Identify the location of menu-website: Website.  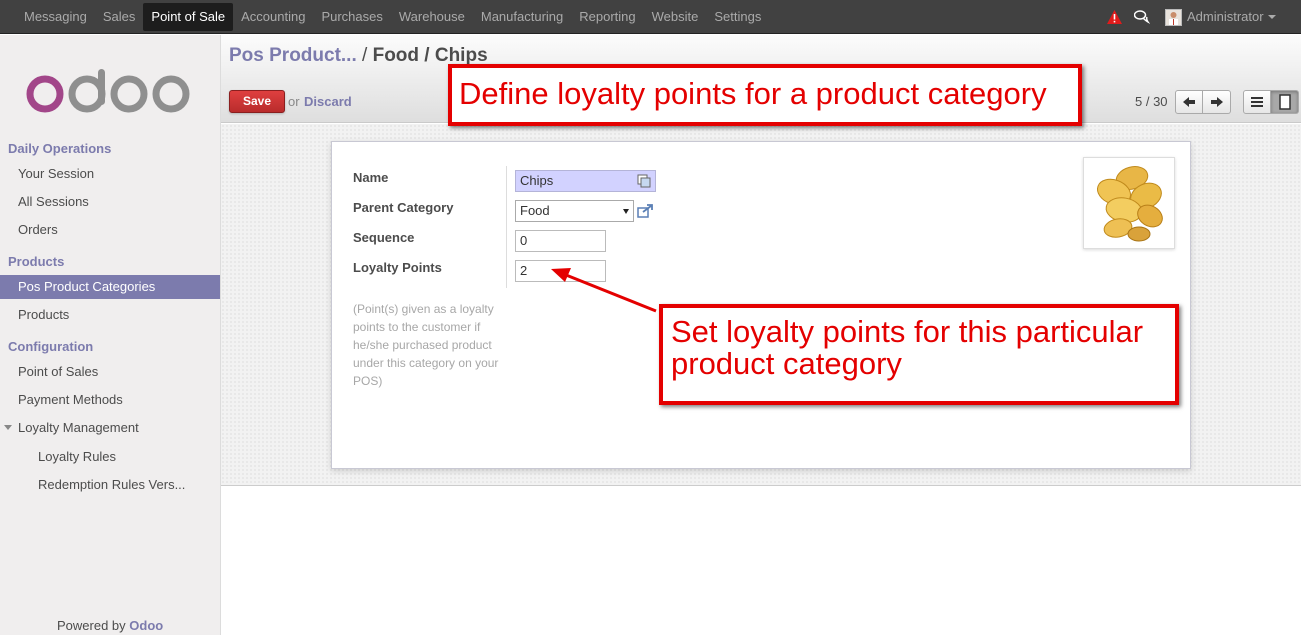
(675, 17).